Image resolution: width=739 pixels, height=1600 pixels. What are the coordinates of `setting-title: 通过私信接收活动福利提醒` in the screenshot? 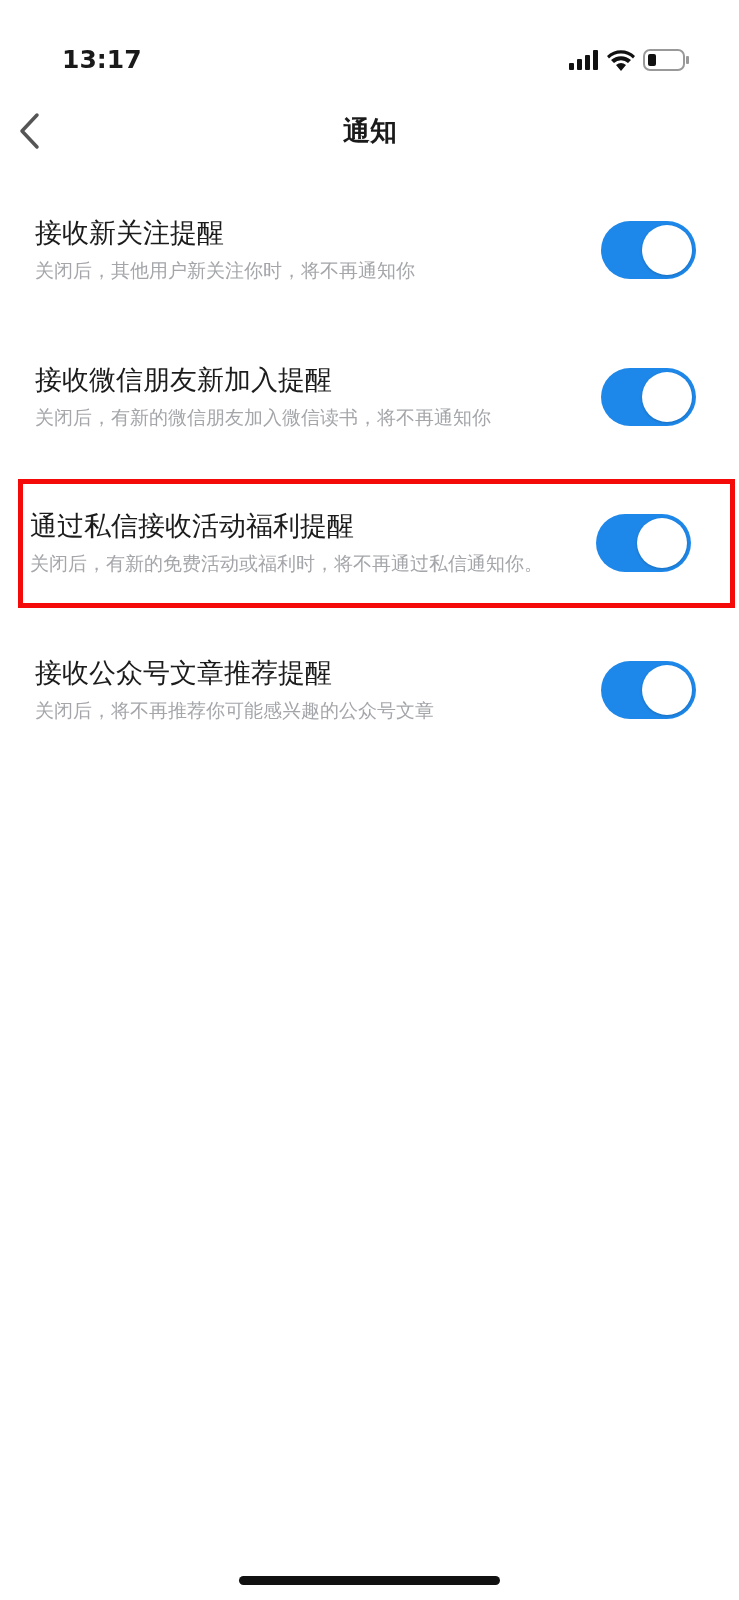 It's located at (192, 526).